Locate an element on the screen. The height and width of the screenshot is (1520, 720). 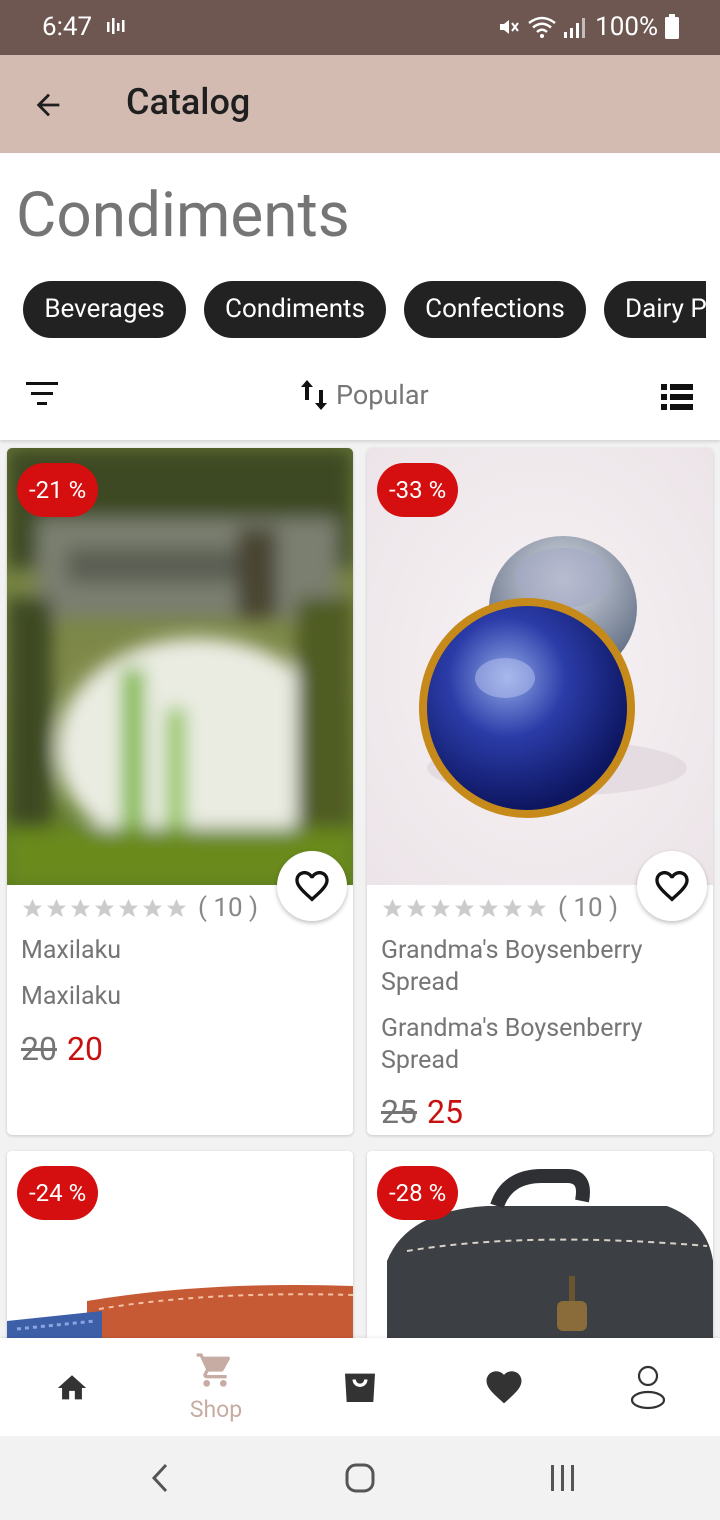
activity-icon is located at coordinates (116, 26).